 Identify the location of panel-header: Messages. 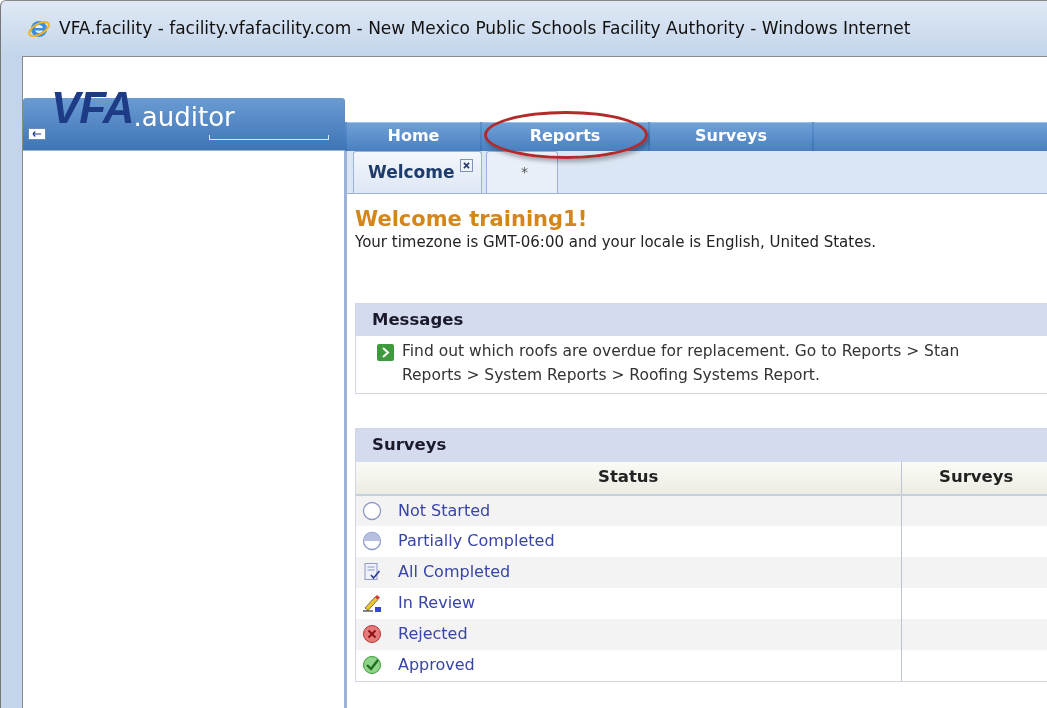
(701, 320).